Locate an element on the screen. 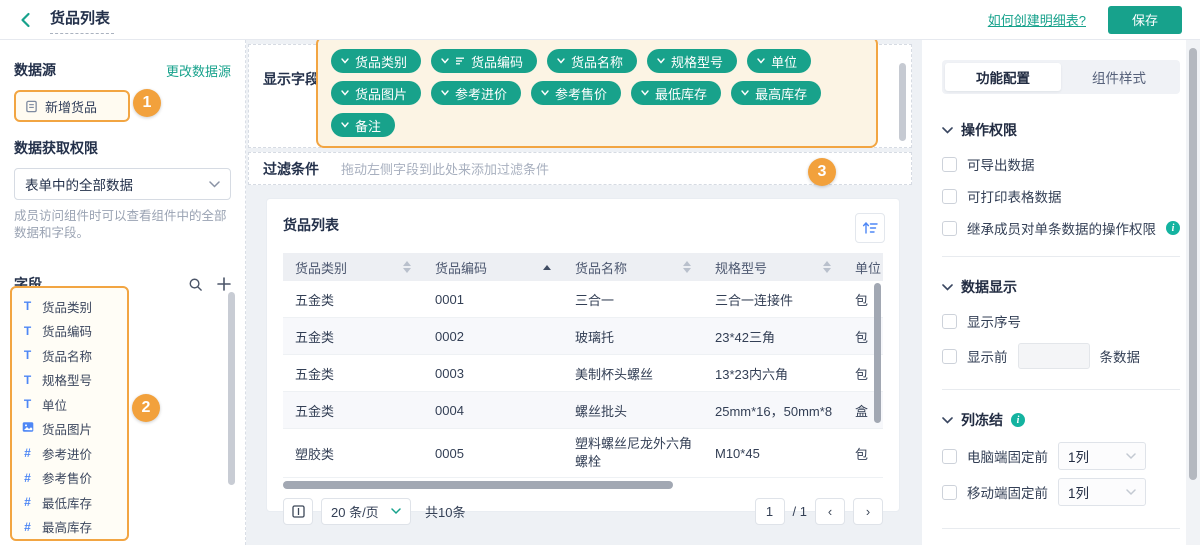 This screenshot has height=545, width=1200. table-row: 五金类 0004 螺丝批头 25mm*16，50mm*8 盒 is located at coordinates (583, 410).